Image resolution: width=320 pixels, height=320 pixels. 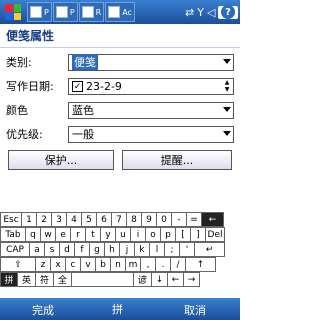 What do you see at coordinates (63, 234) in the screenshot?
I see `key: e` at bounding box center [63, 234].